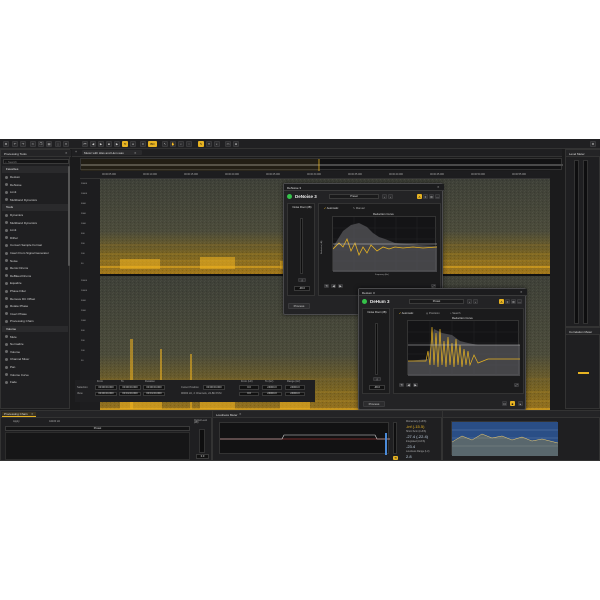  Describe the element at coordinates (35, 169) in the screenshot. I see `tool-category: Favorites` at that location.